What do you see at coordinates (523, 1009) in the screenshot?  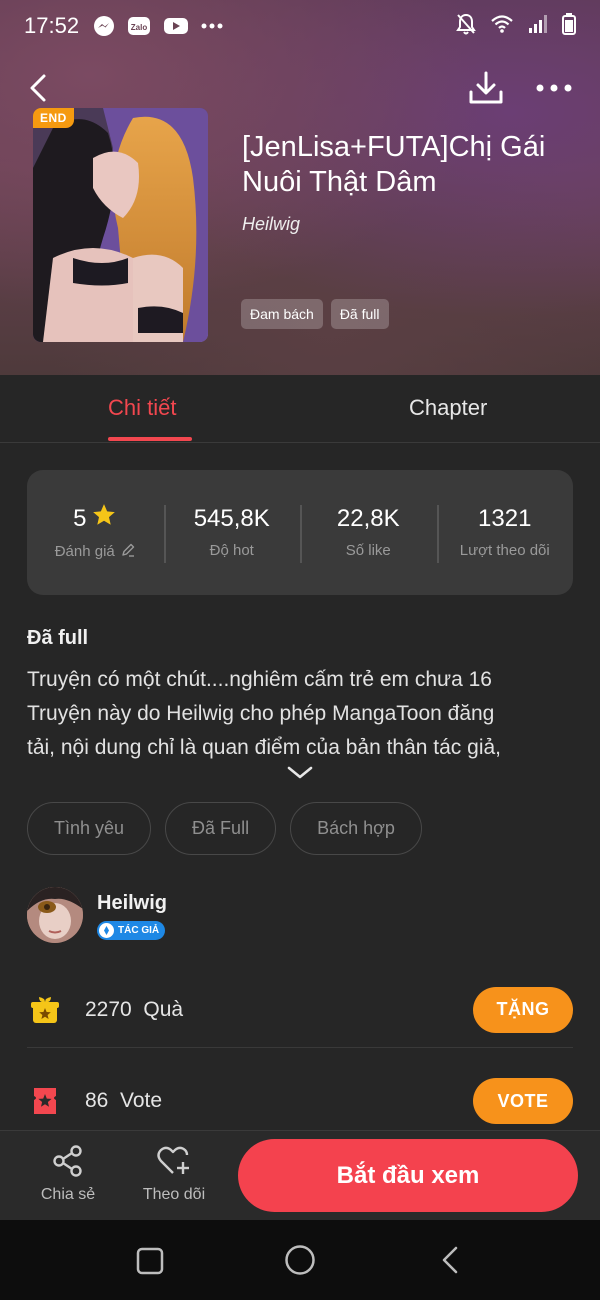 I see `give-gift-button: TẶNG` at bounding box center [523, 1009].